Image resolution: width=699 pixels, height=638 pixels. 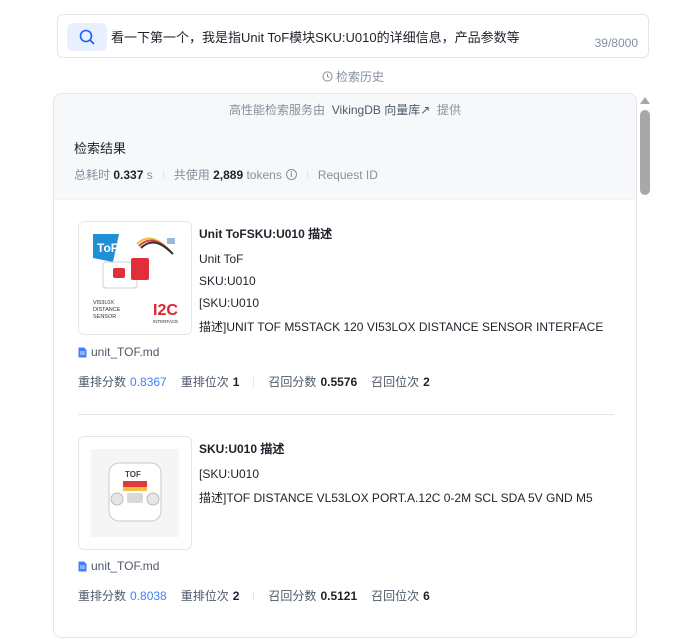 I want to click on scroll-up-arrow-icon, so click(x=645, y=100).